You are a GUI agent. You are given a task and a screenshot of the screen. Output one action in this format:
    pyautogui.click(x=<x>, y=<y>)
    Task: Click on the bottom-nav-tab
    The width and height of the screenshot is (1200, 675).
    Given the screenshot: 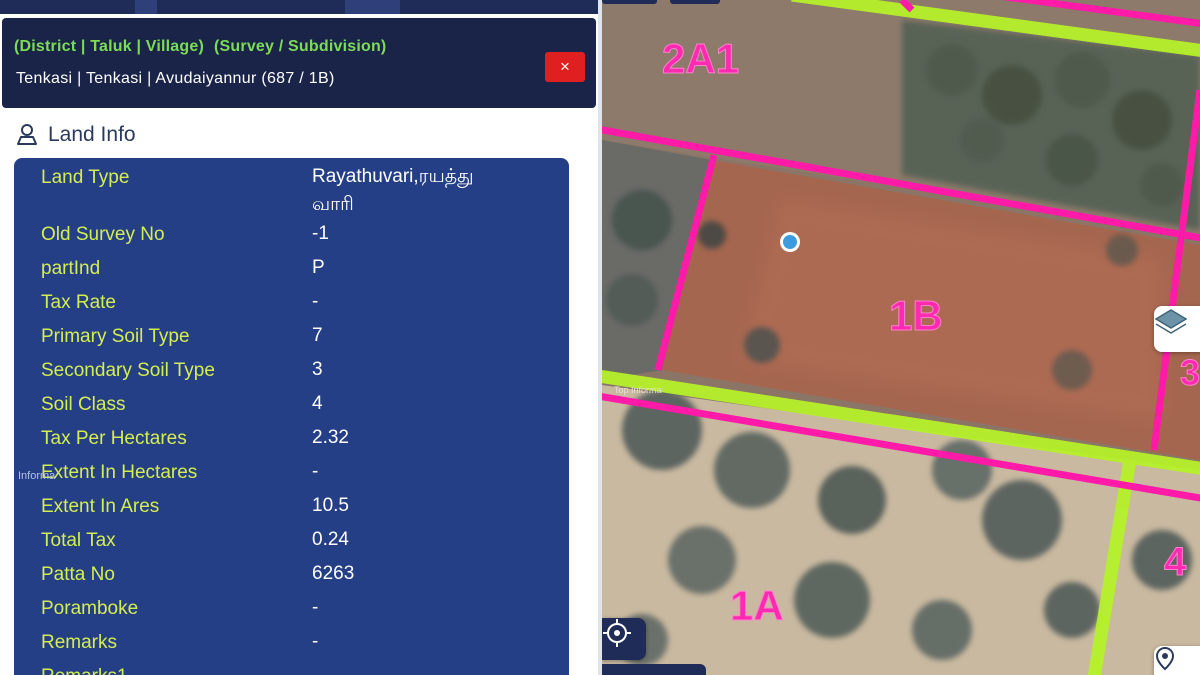 What is the action you would take?
    pyautogui.click(x=654, y=669)
    